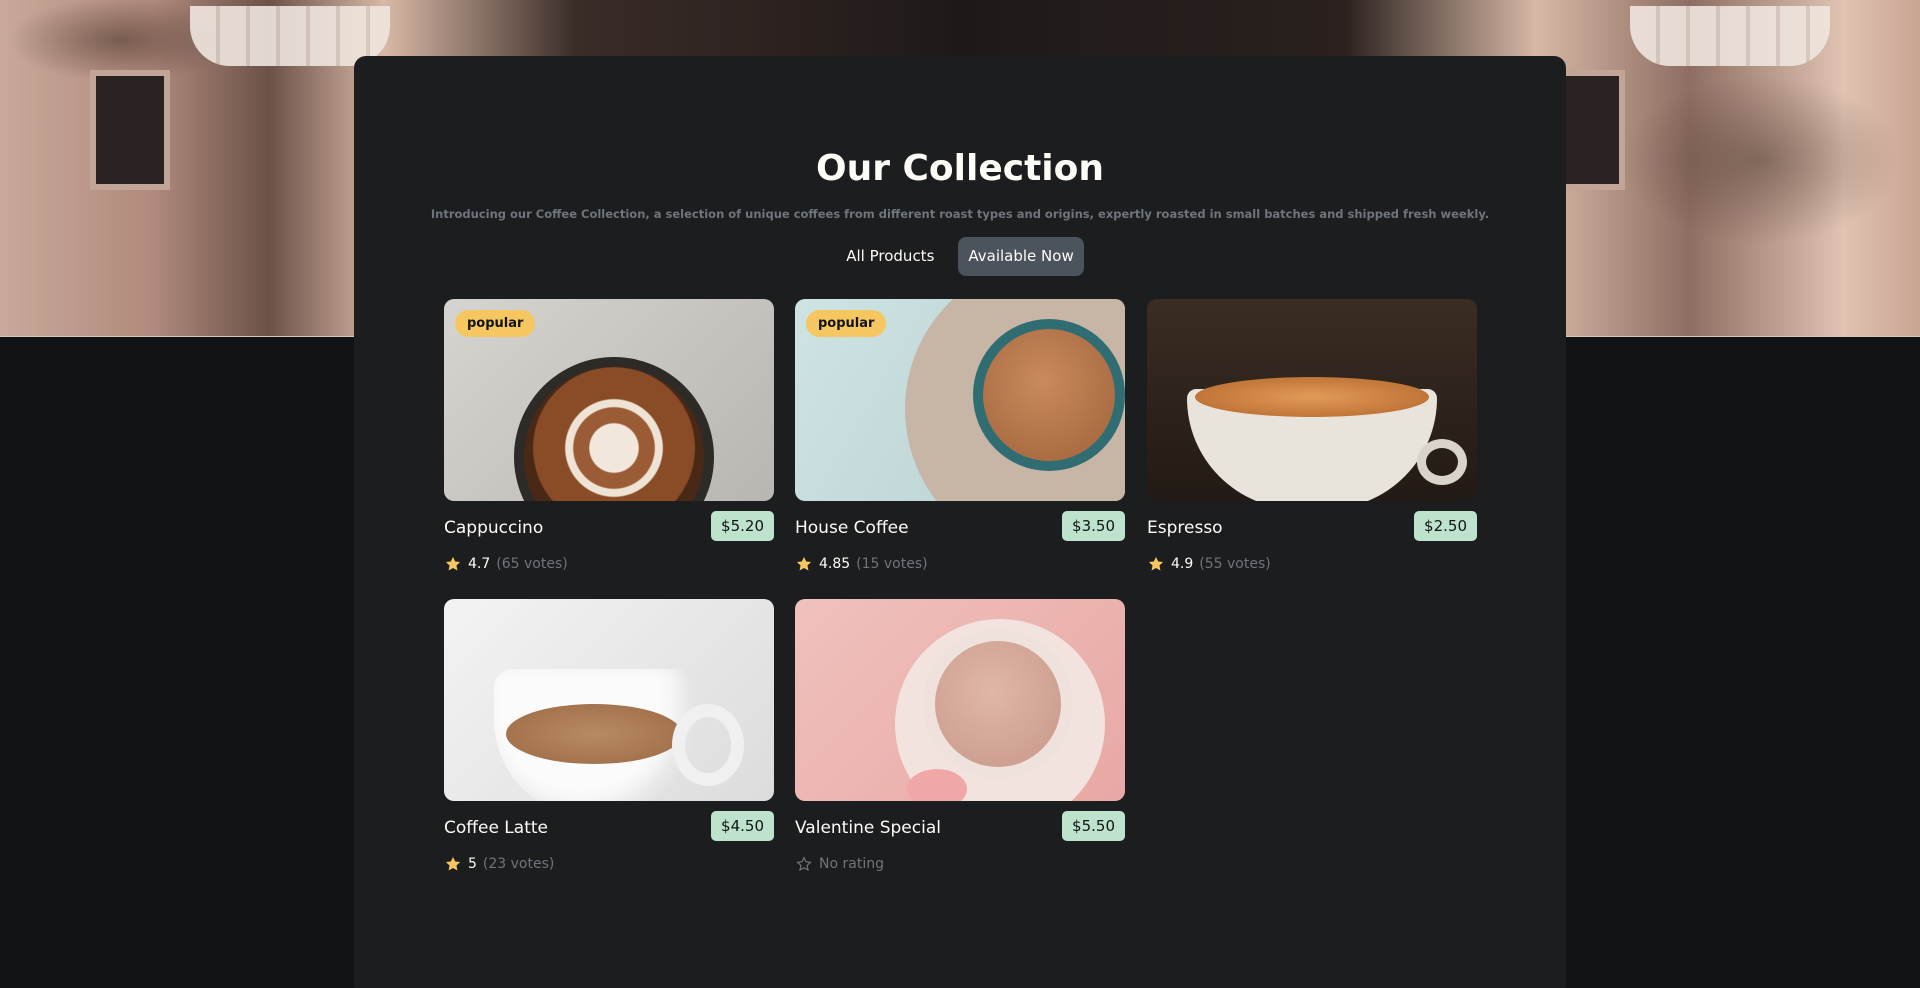 The width and height of the screenshot is (1920, 988). I want to click on product-price: $4.50, so click(742, 826).